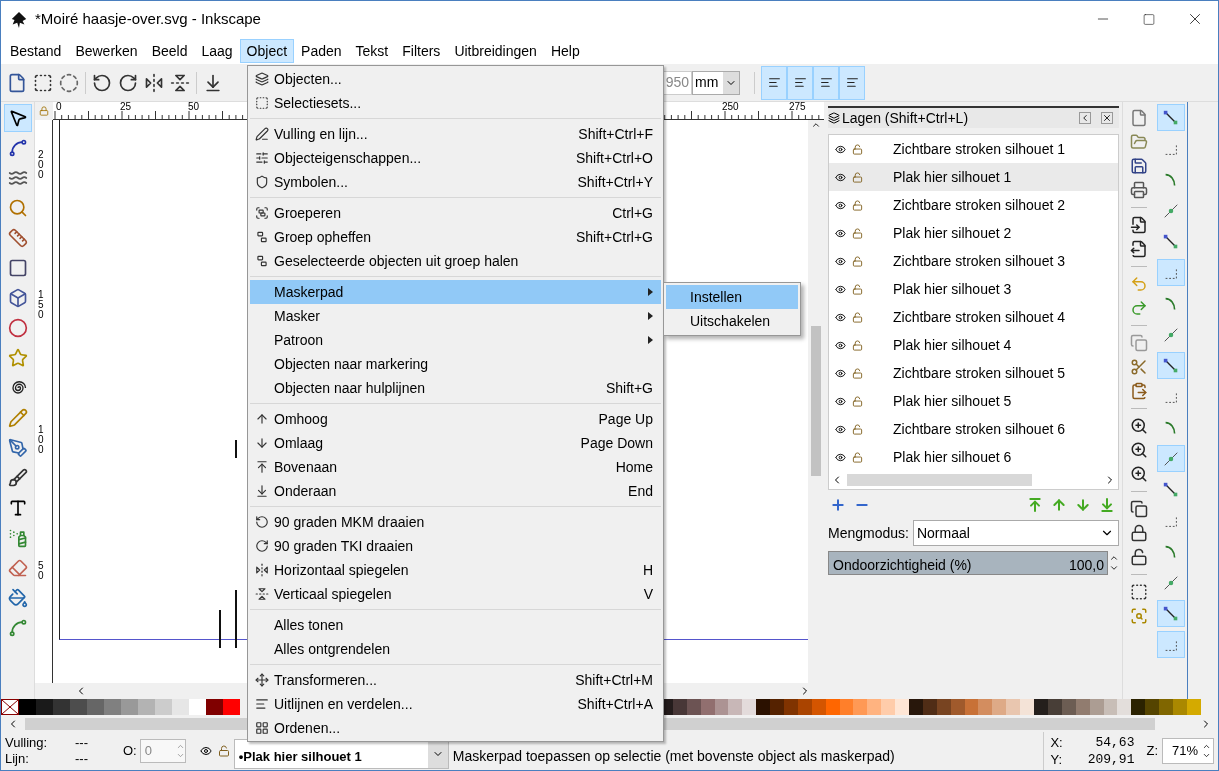 Image resolution: width=1219 pixels, height=771 pixels. Describe the element at coordinates (1057, 742) in the screenshot. I see `x-label: X:` at that location.